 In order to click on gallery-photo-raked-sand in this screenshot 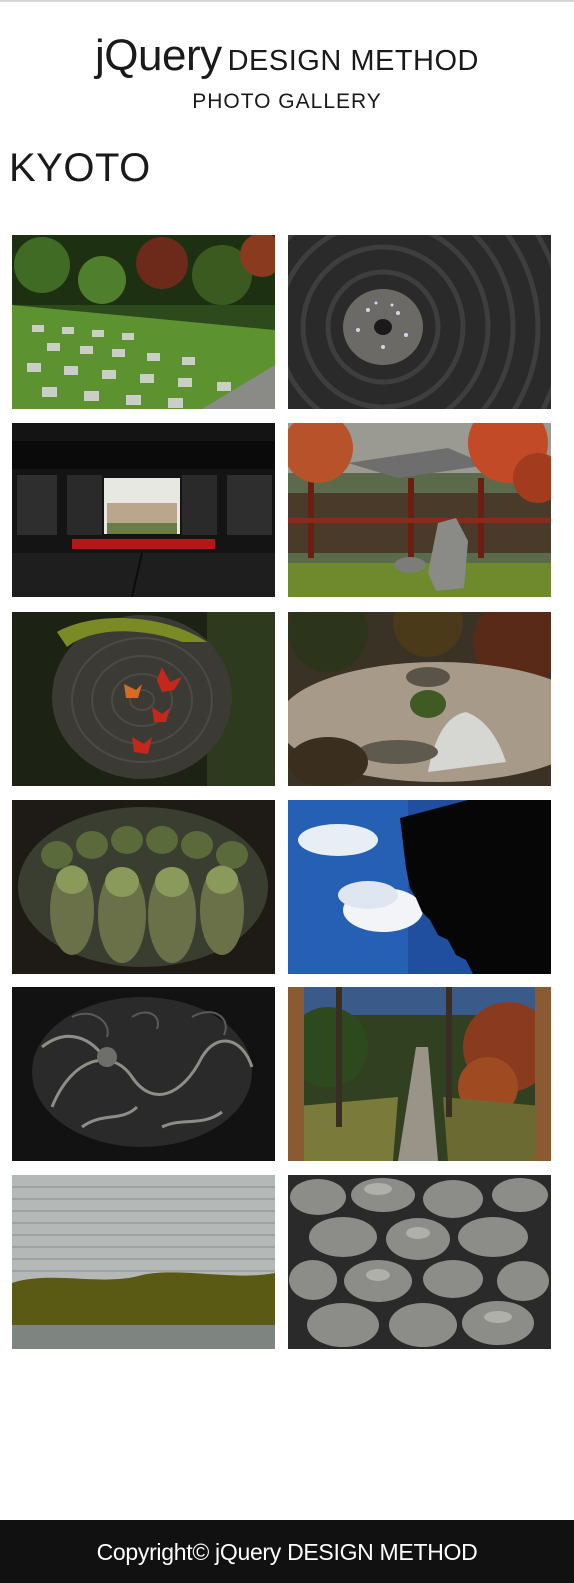, I will do `click(419, 322)`.